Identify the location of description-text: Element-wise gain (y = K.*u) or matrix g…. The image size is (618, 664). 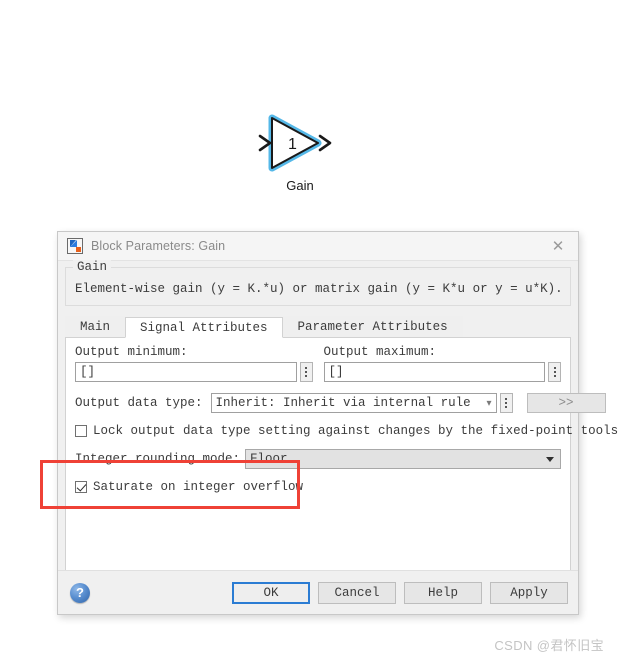
(319, 289).